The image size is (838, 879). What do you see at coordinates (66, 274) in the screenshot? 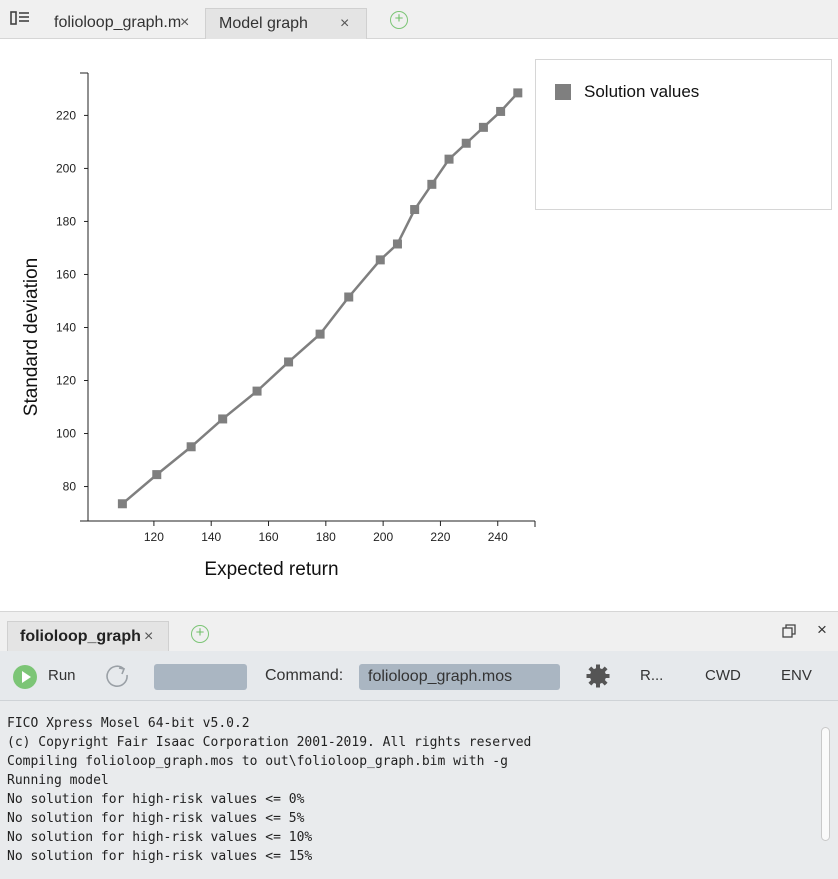
I see `y-tick-label: 160` at bounding box center [66, 274].